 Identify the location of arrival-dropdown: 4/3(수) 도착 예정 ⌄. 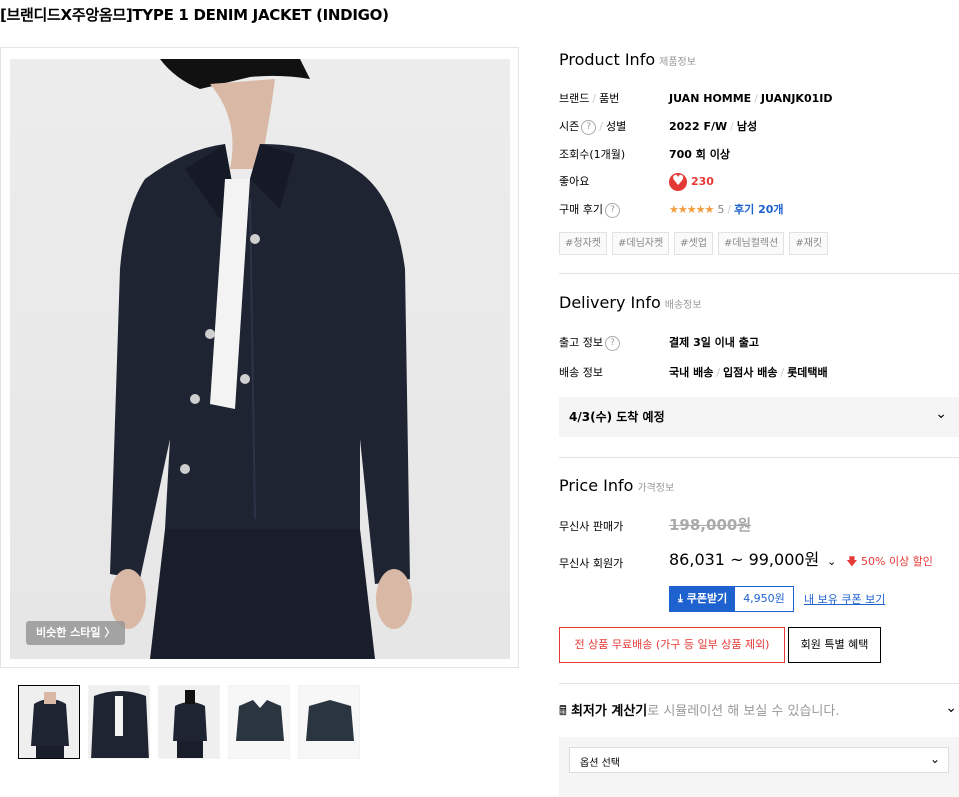
(759, 417).